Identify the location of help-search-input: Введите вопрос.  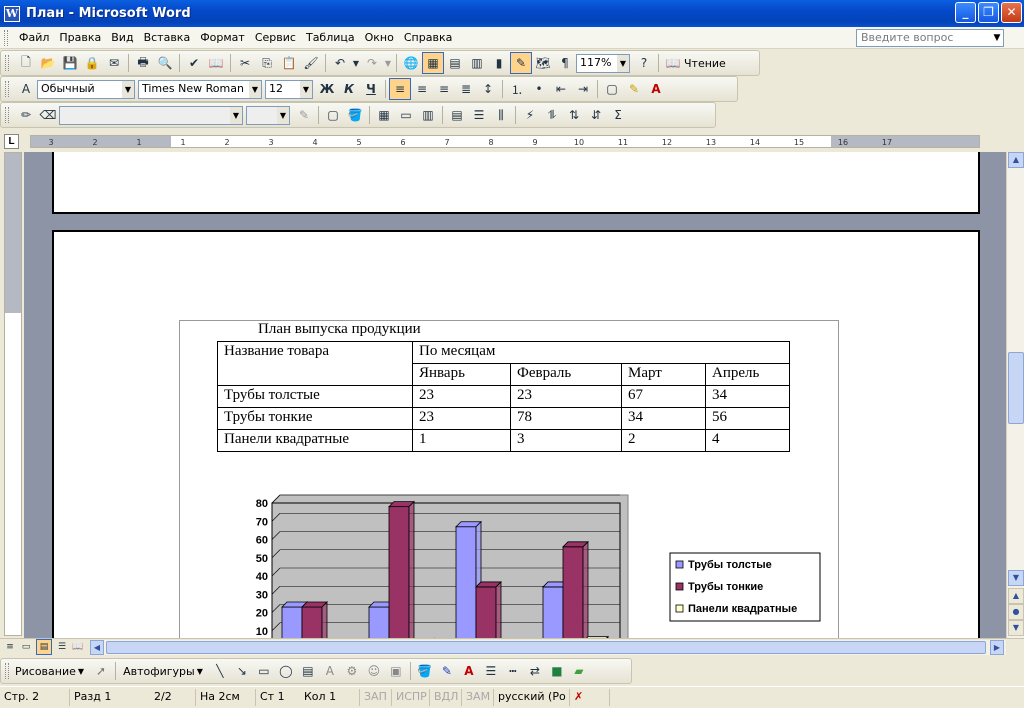
(930, 38).